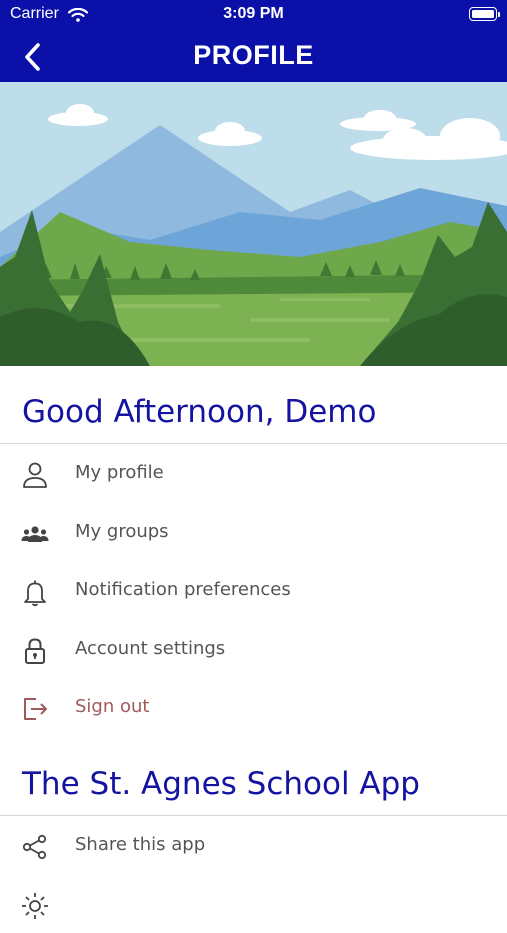 This screenshot has height=933, width=507. What do you see at coordinates (183, 589) in the screenshot?
I see `menu-item-label: Notification preferences` at bounding box center [183, 589].